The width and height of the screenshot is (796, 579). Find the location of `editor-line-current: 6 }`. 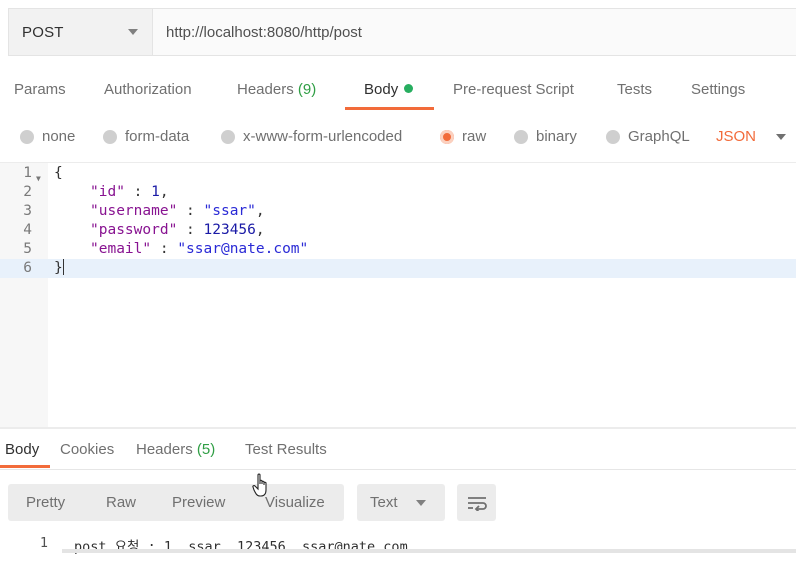

editor-line-current: 6 } is located at coordinates (398, 268).